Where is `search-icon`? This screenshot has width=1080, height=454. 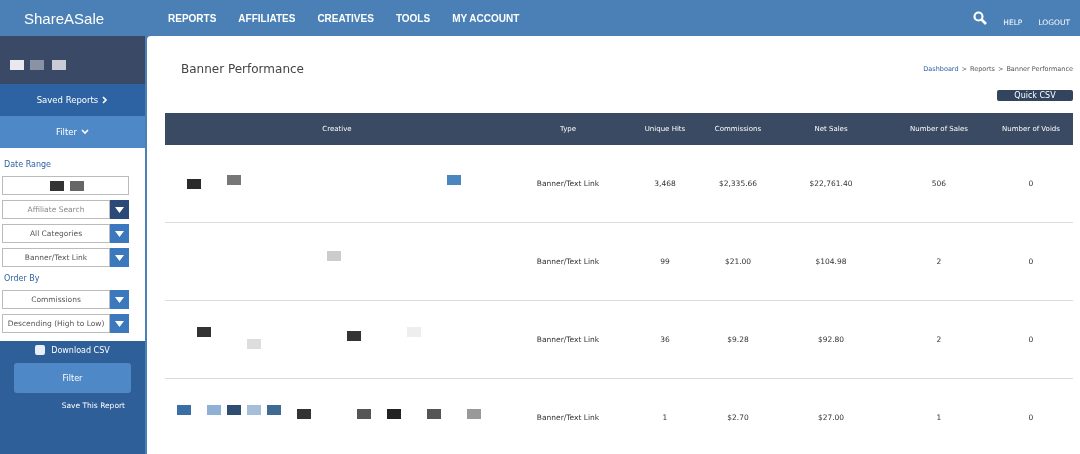
search-icon is located at coordinates (980, 18).